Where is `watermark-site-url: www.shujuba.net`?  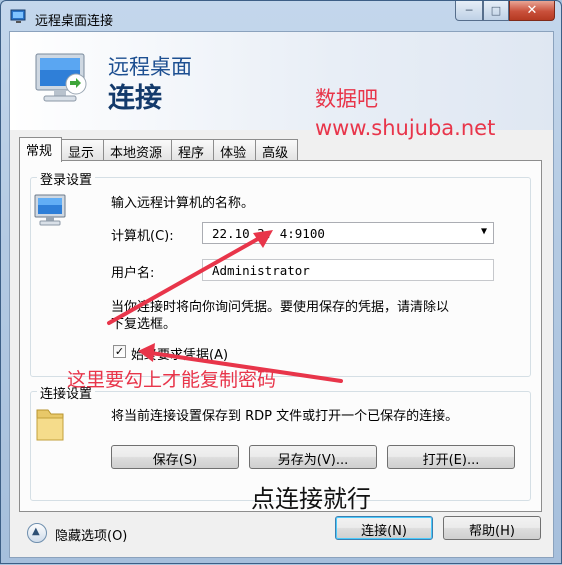 watermark-site-url: www.shujuba.net is located at coordinates (405, 128).